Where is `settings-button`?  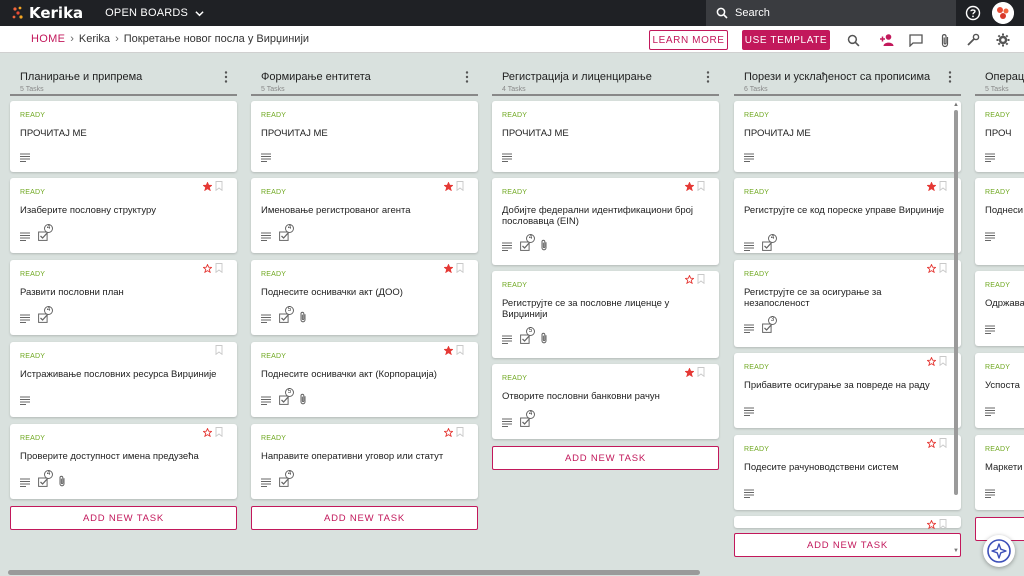 settings-button is located at coordinates (1003, 40).